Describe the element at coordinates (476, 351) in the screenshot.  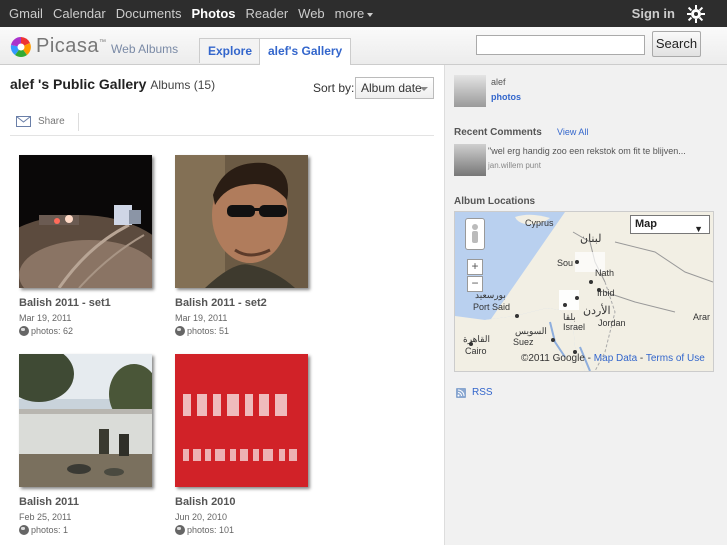
I see `map-label: Cairo` at that location.